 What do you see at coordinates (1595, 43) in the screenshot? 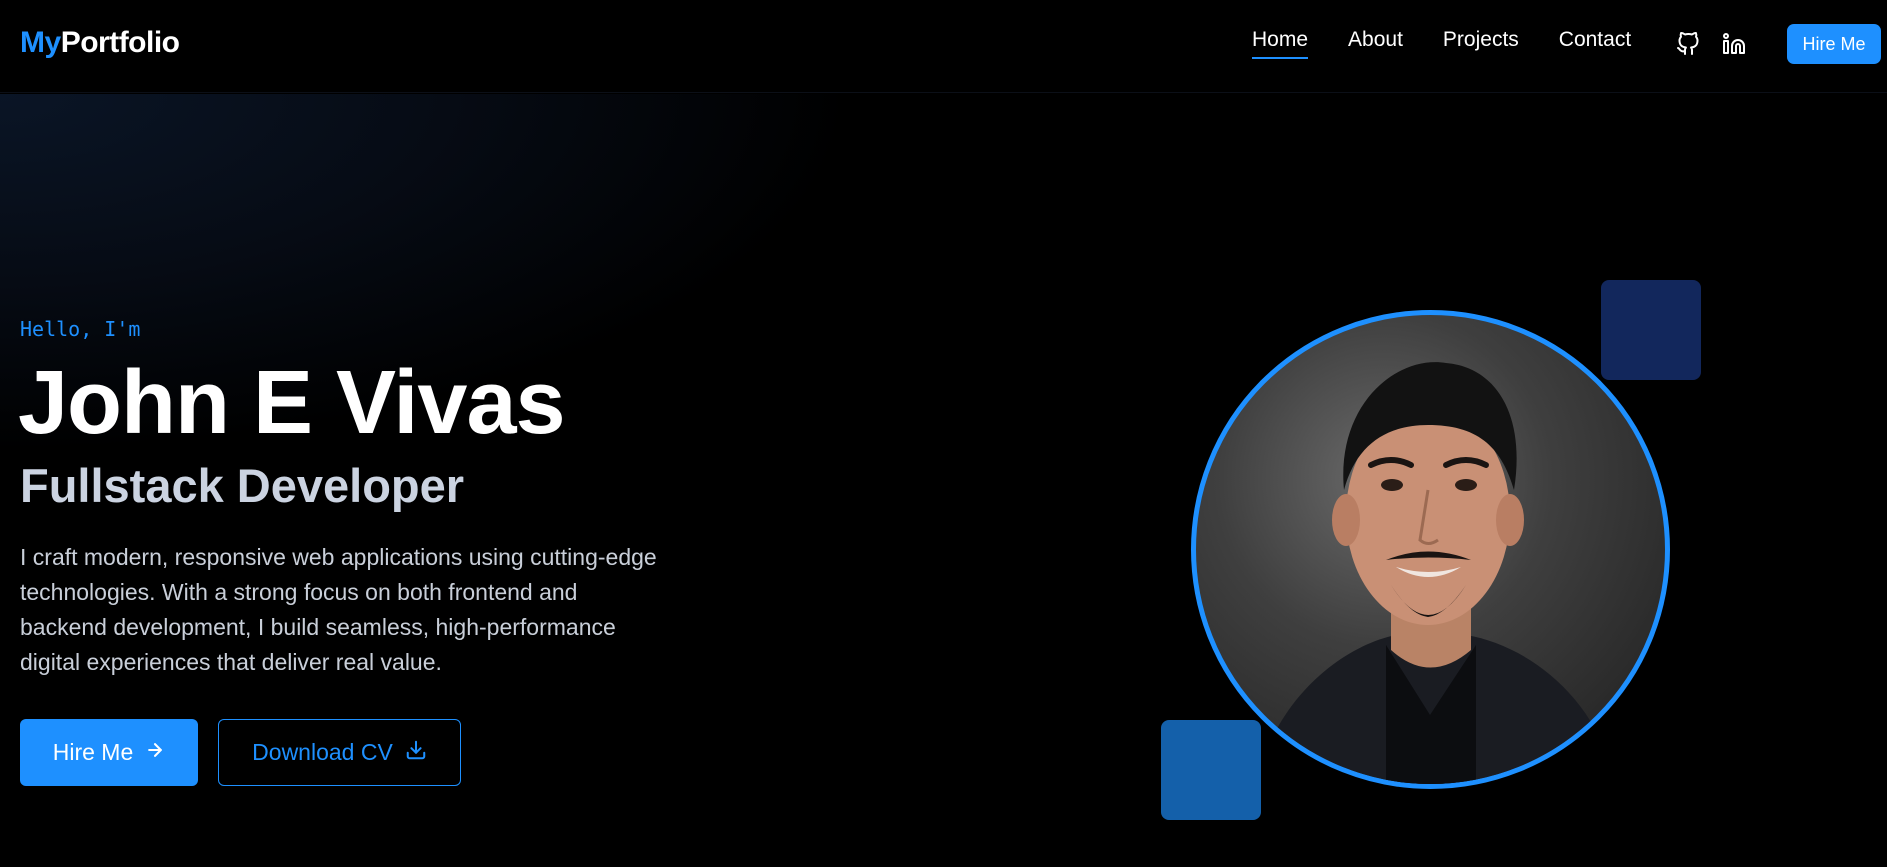
I see `nav-link-contact: Contact` at bounding box center [1595, 43].